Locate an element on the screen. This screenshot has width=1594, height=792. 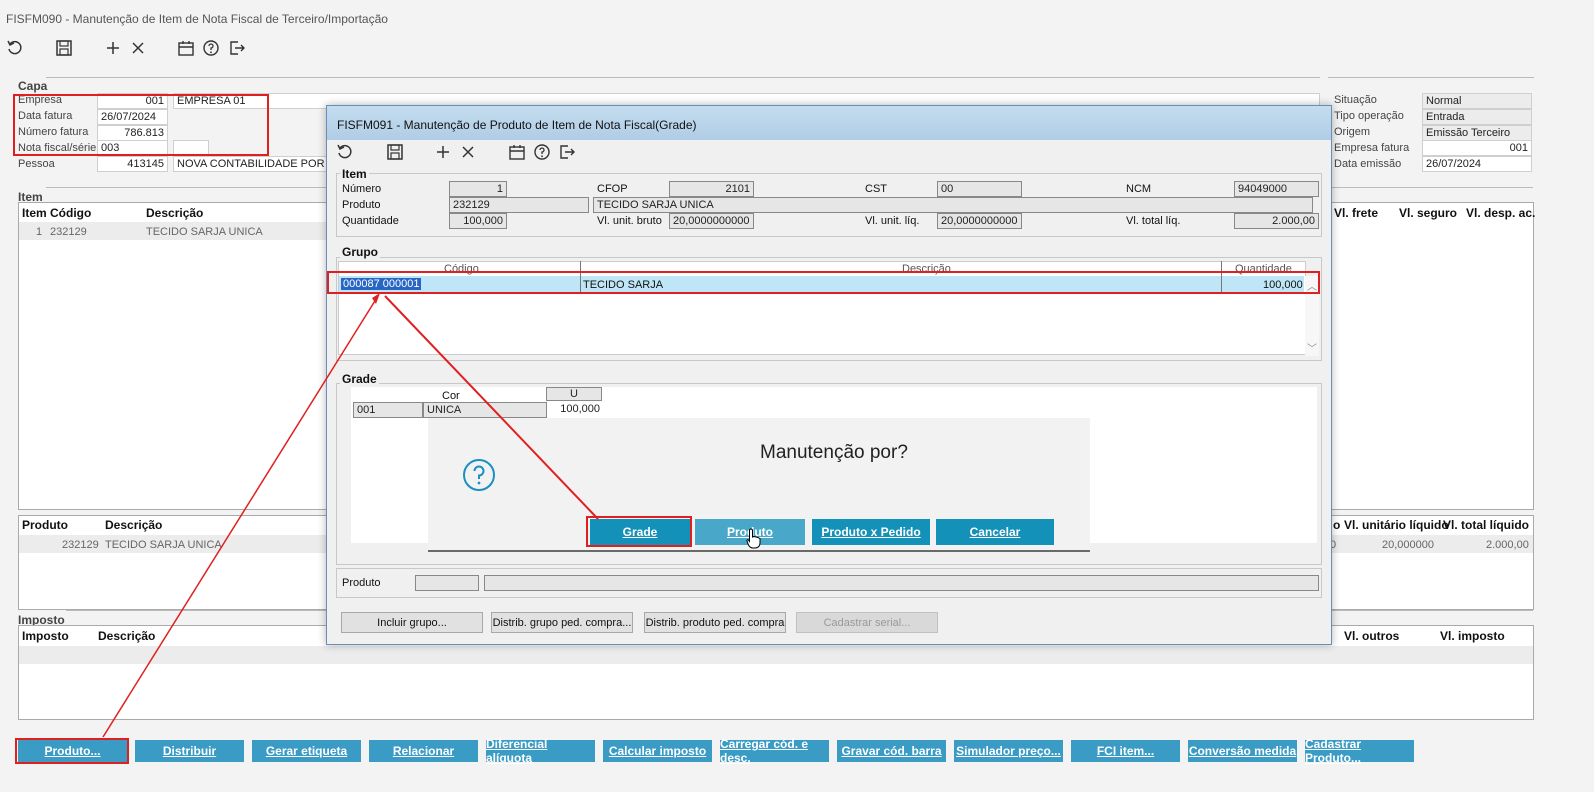
imposto-col-vl-imposto: Vl. imposto is located at coordinates (1472, 636).